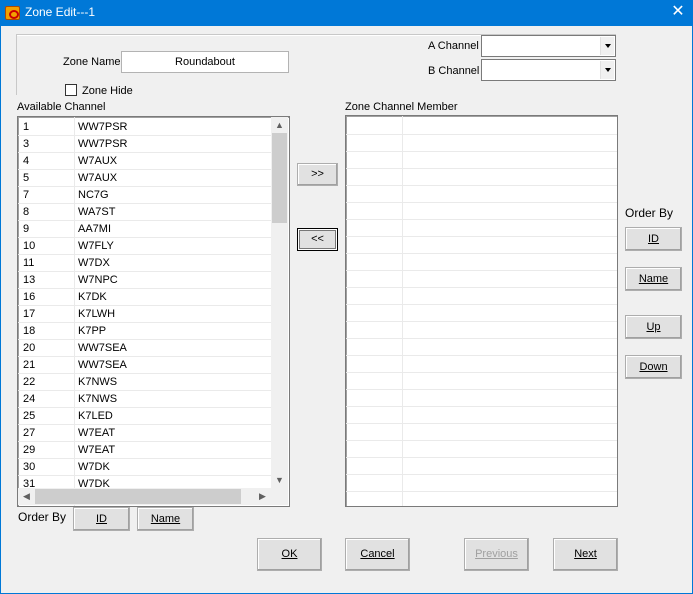 This screenshot has height=594, width=693. I want to click on scroll-down-icon: ▼, so click(279, 480).